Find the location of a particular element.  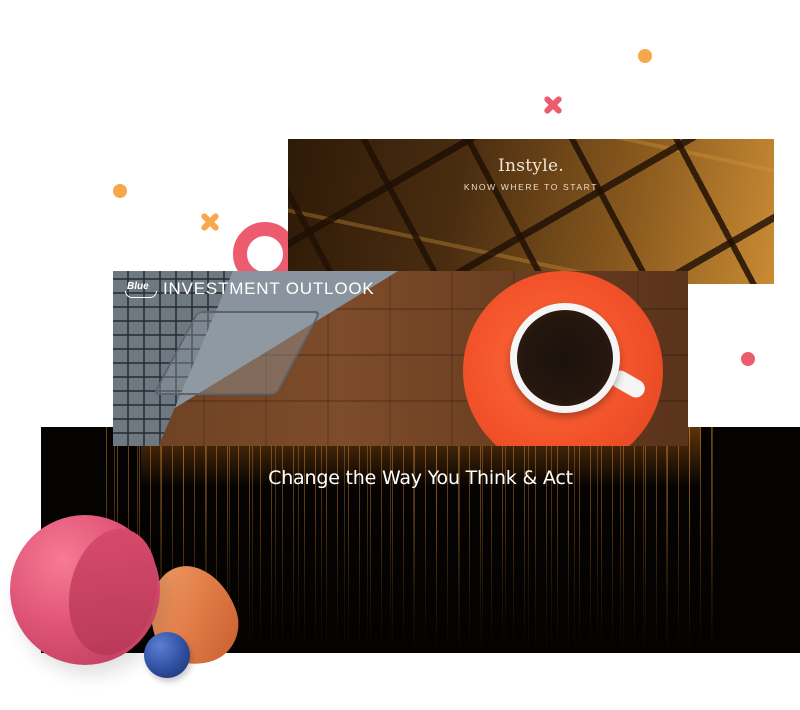

instyle-title: Instyle. is located at coordinates (531, 166).